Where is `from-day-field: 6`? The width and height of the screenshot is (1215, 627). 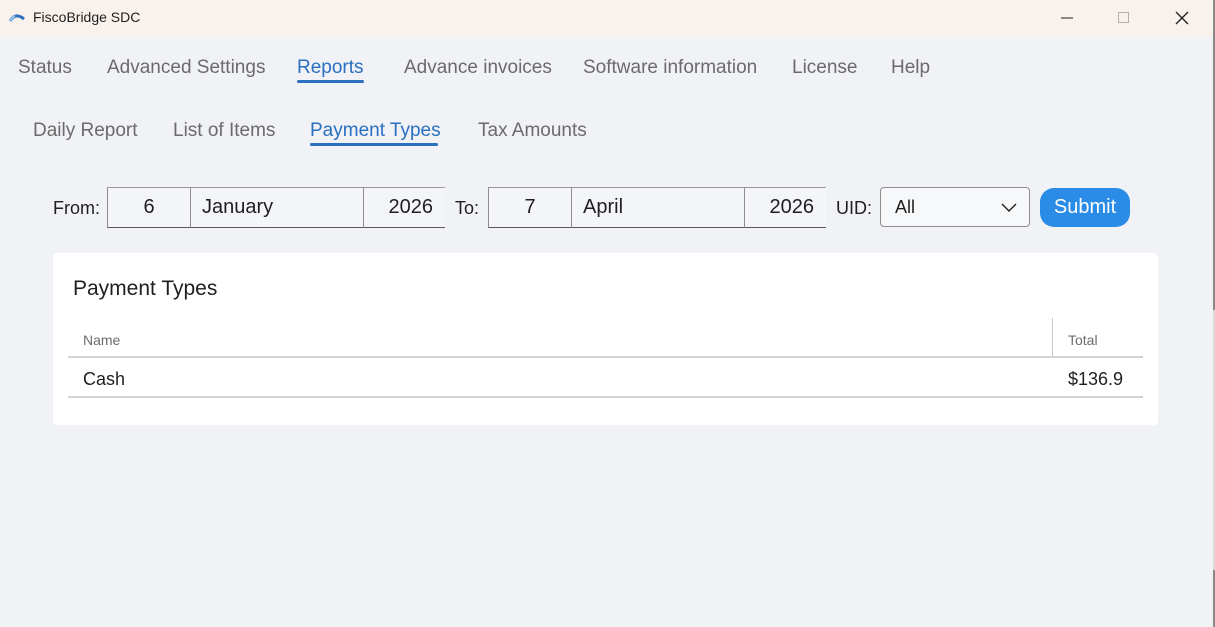
from-day-field: 6 is located at coordinates (148, 207).